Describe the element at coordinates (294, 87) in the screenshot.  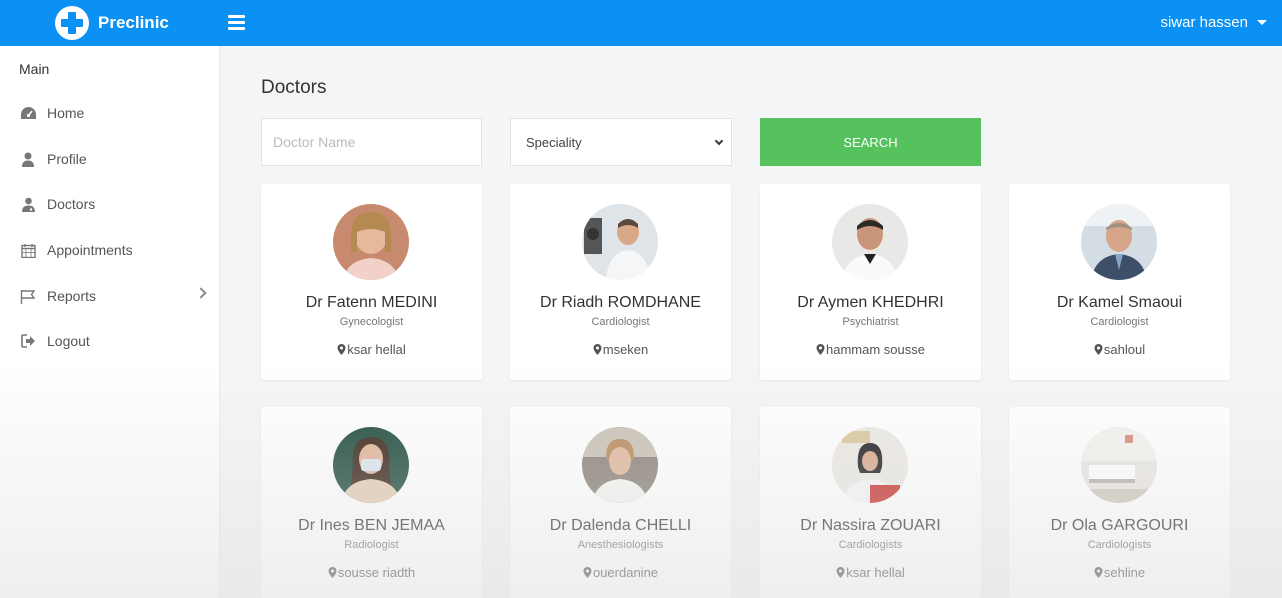
I see `page-title: Doctors` at that location.